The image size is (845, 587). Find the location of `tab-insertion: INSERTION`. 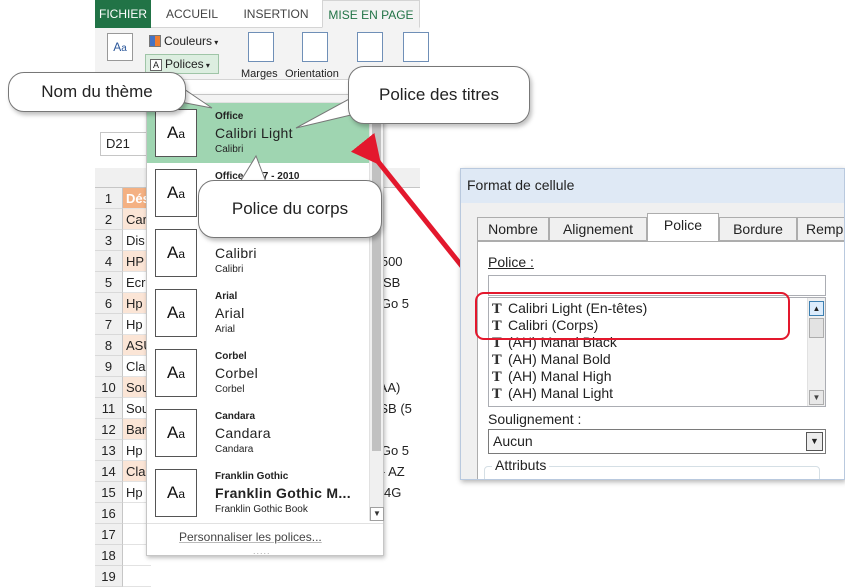

tab-insertion: INSERTION is located at coordinates (276, 14).